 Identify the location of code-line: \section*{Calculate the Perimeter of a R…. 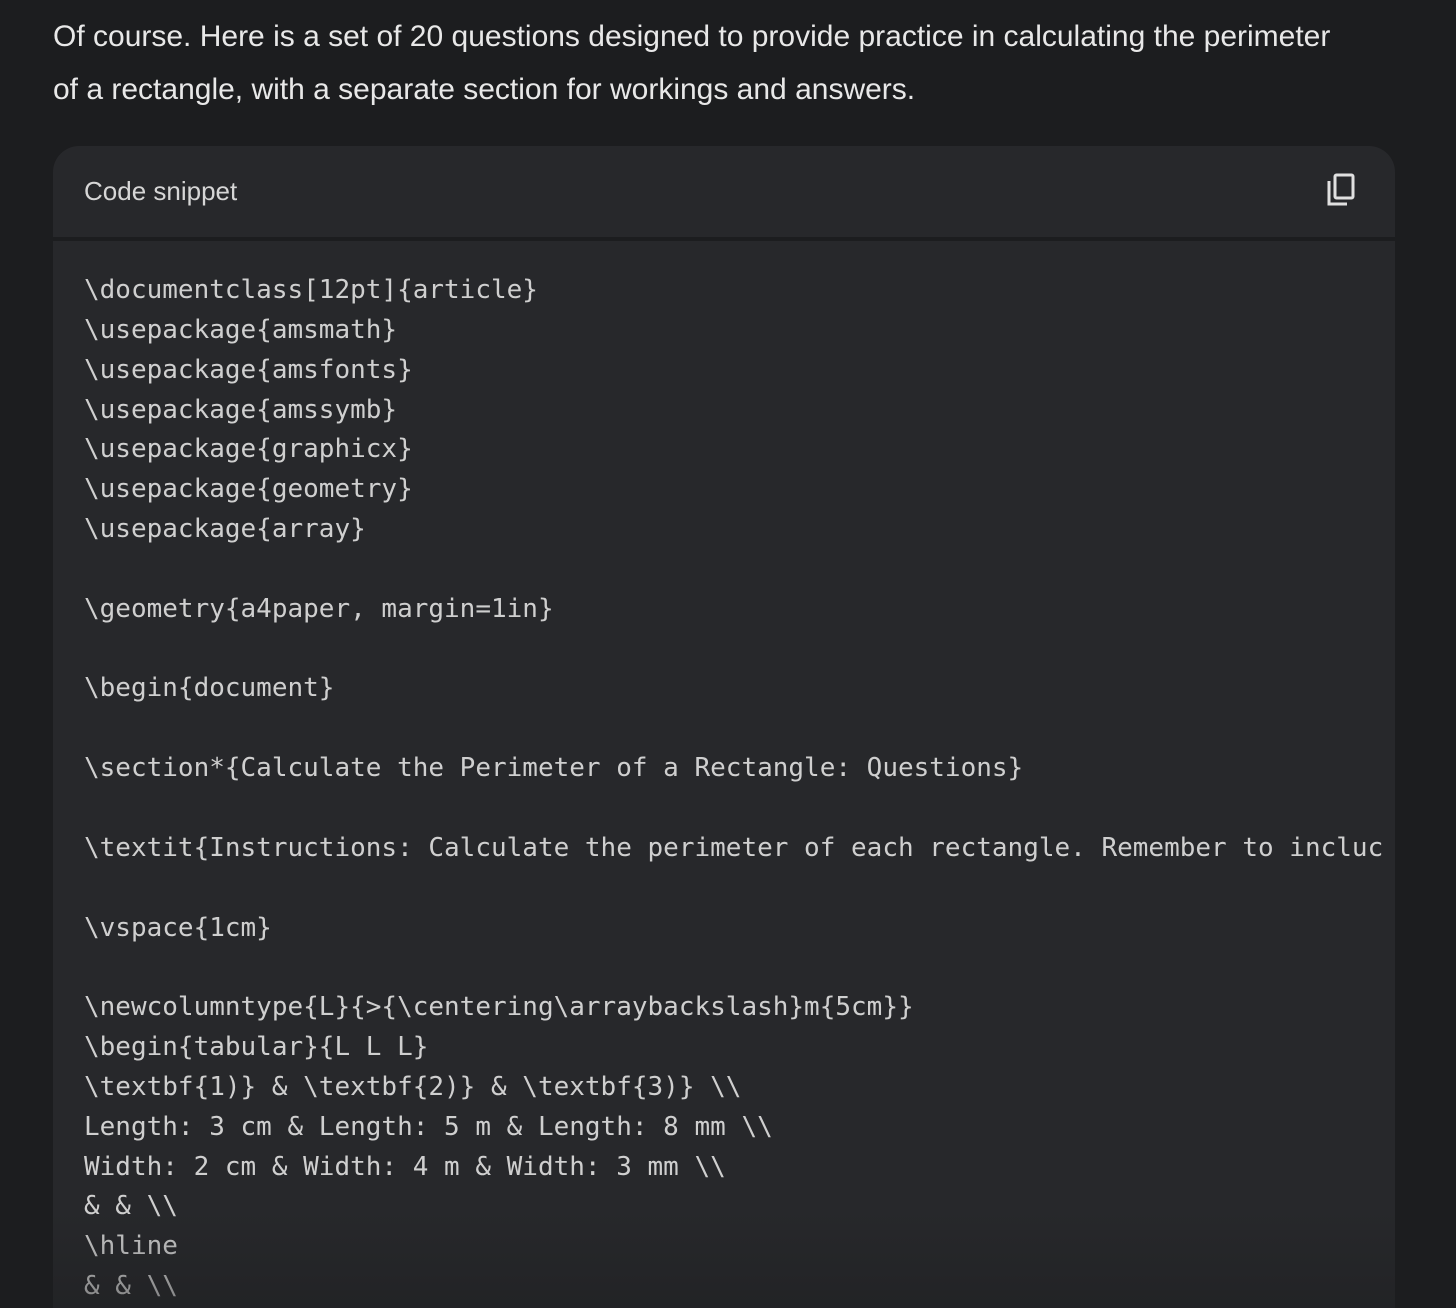
(554, 768).